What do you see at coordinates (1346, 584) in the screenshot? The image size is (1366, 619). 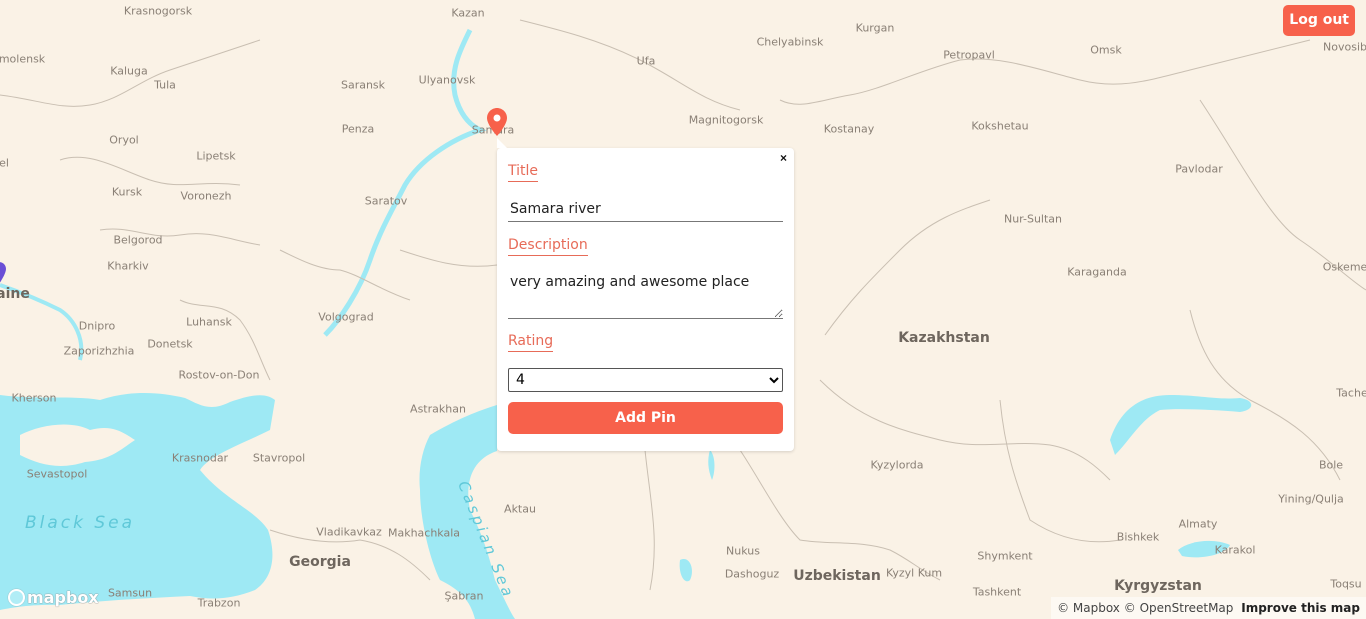 I see `map-label-toqsu: Toqsu` at bounding box center [1346, 584].